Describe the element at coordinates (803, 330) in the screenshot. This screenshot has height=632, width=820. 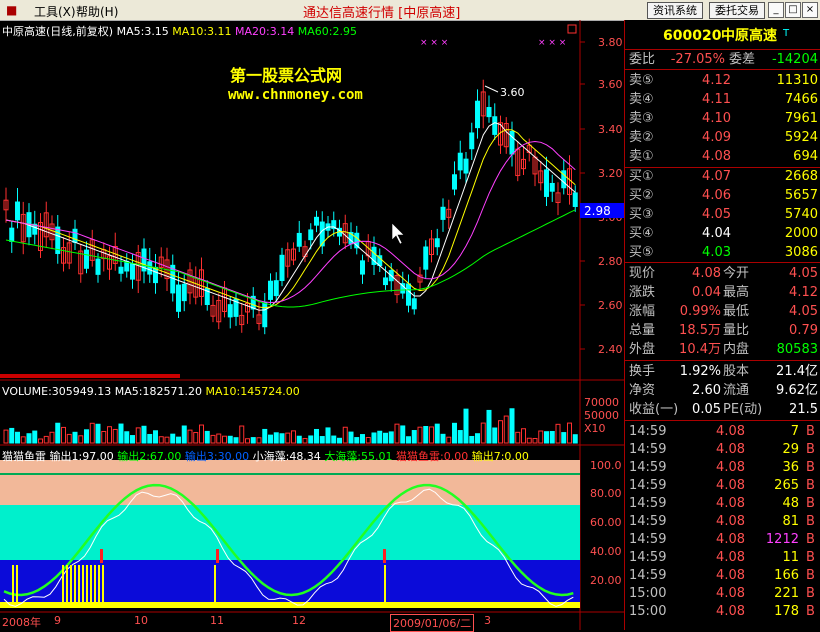
I see `stats-value: 0.79` at that location.